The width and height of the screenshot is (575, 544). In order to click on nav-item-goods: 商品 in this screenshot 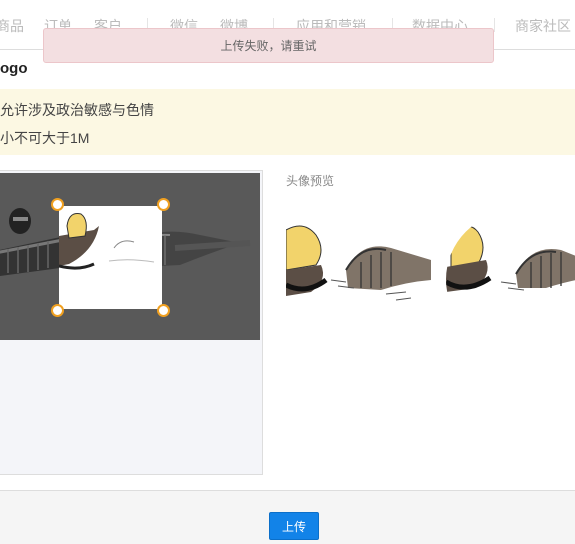, I will do `click(12, 26)`.